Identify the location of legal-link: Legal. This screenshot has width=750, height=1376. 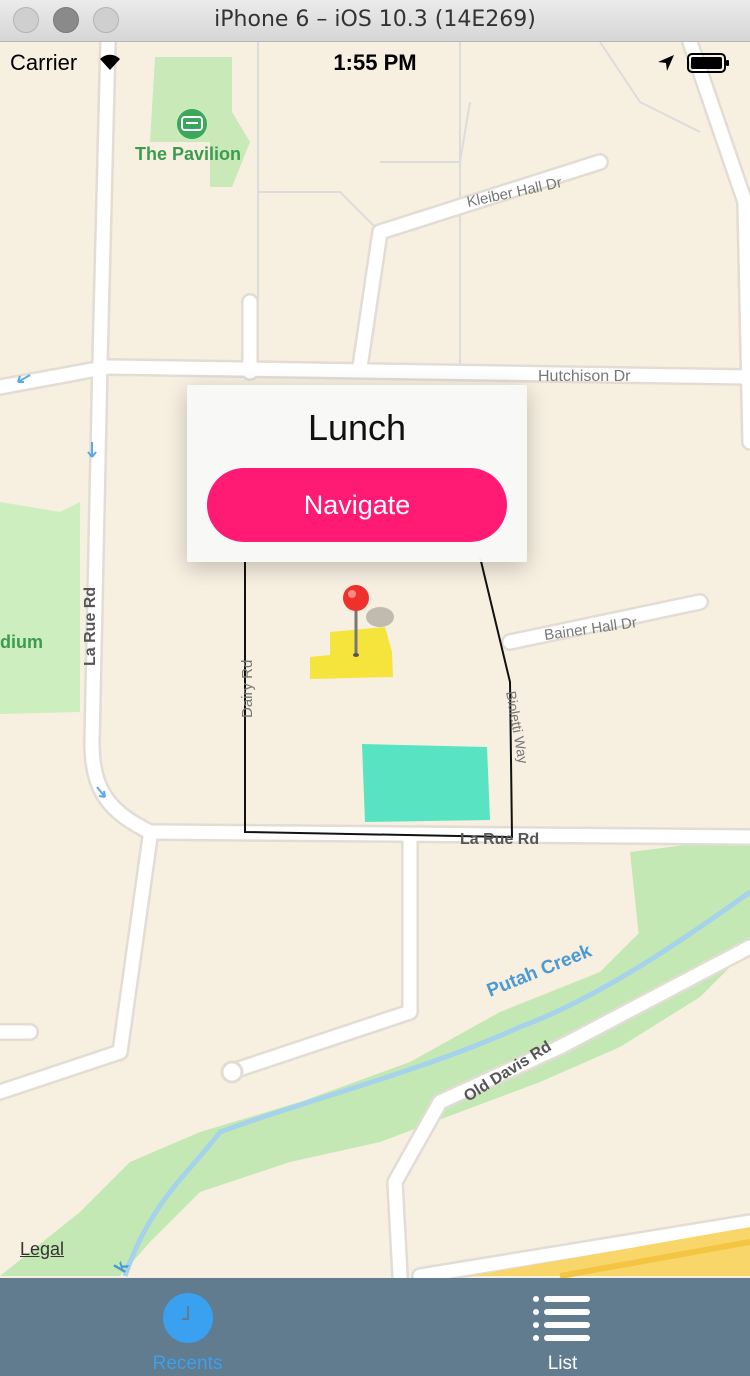
(42, 1249).